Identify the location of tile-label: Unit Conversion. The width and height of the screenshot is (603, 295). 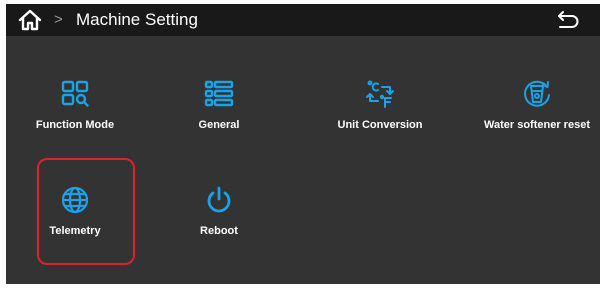
(380, 125).